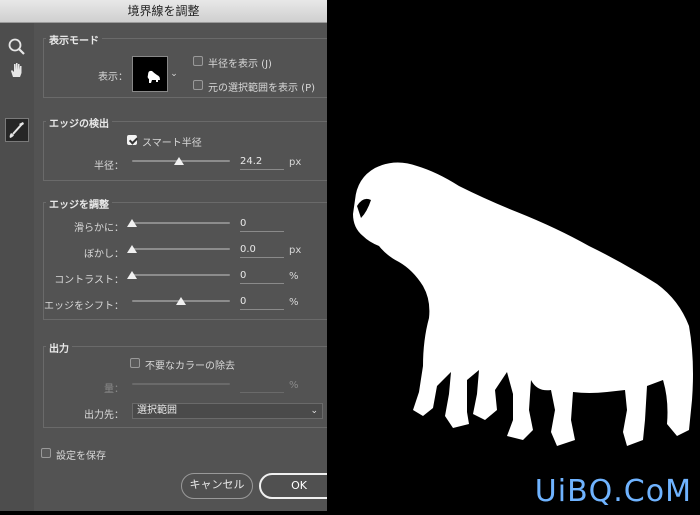  Describe the element at coordinates (198, 85) in the screenshot. I see `show-original-checkbox` at that location.